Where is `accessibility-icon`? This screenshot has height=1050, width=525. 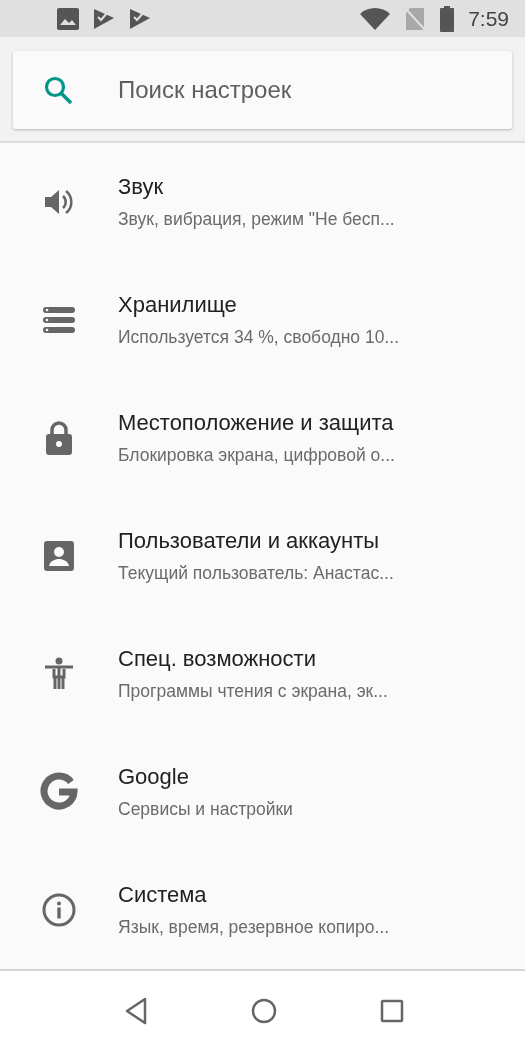
accessibility-icon is located at coordinates (59, 674).